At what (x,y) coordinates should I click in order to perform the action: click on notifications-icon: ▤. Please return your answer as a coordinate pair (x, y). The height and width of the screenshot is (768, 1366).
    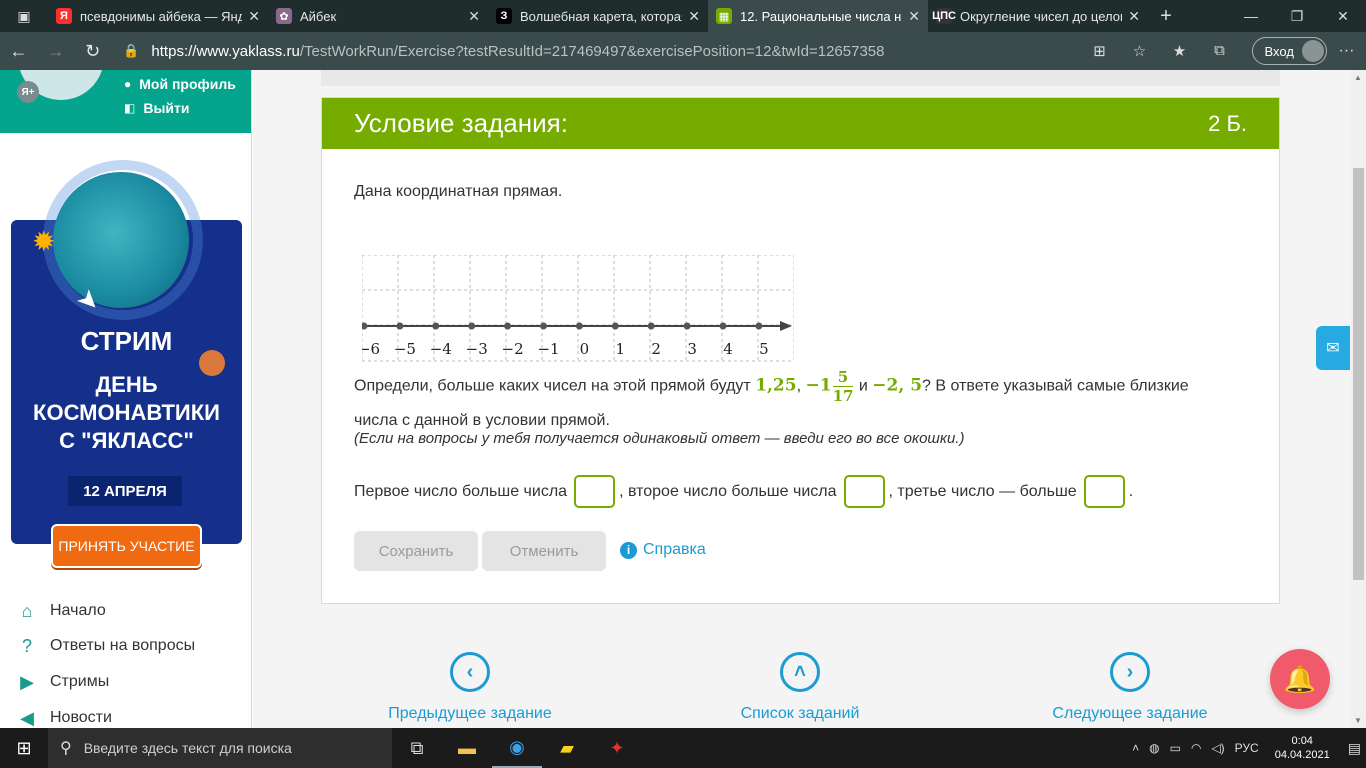
    Looking at the image, I should click on (1354, 748).